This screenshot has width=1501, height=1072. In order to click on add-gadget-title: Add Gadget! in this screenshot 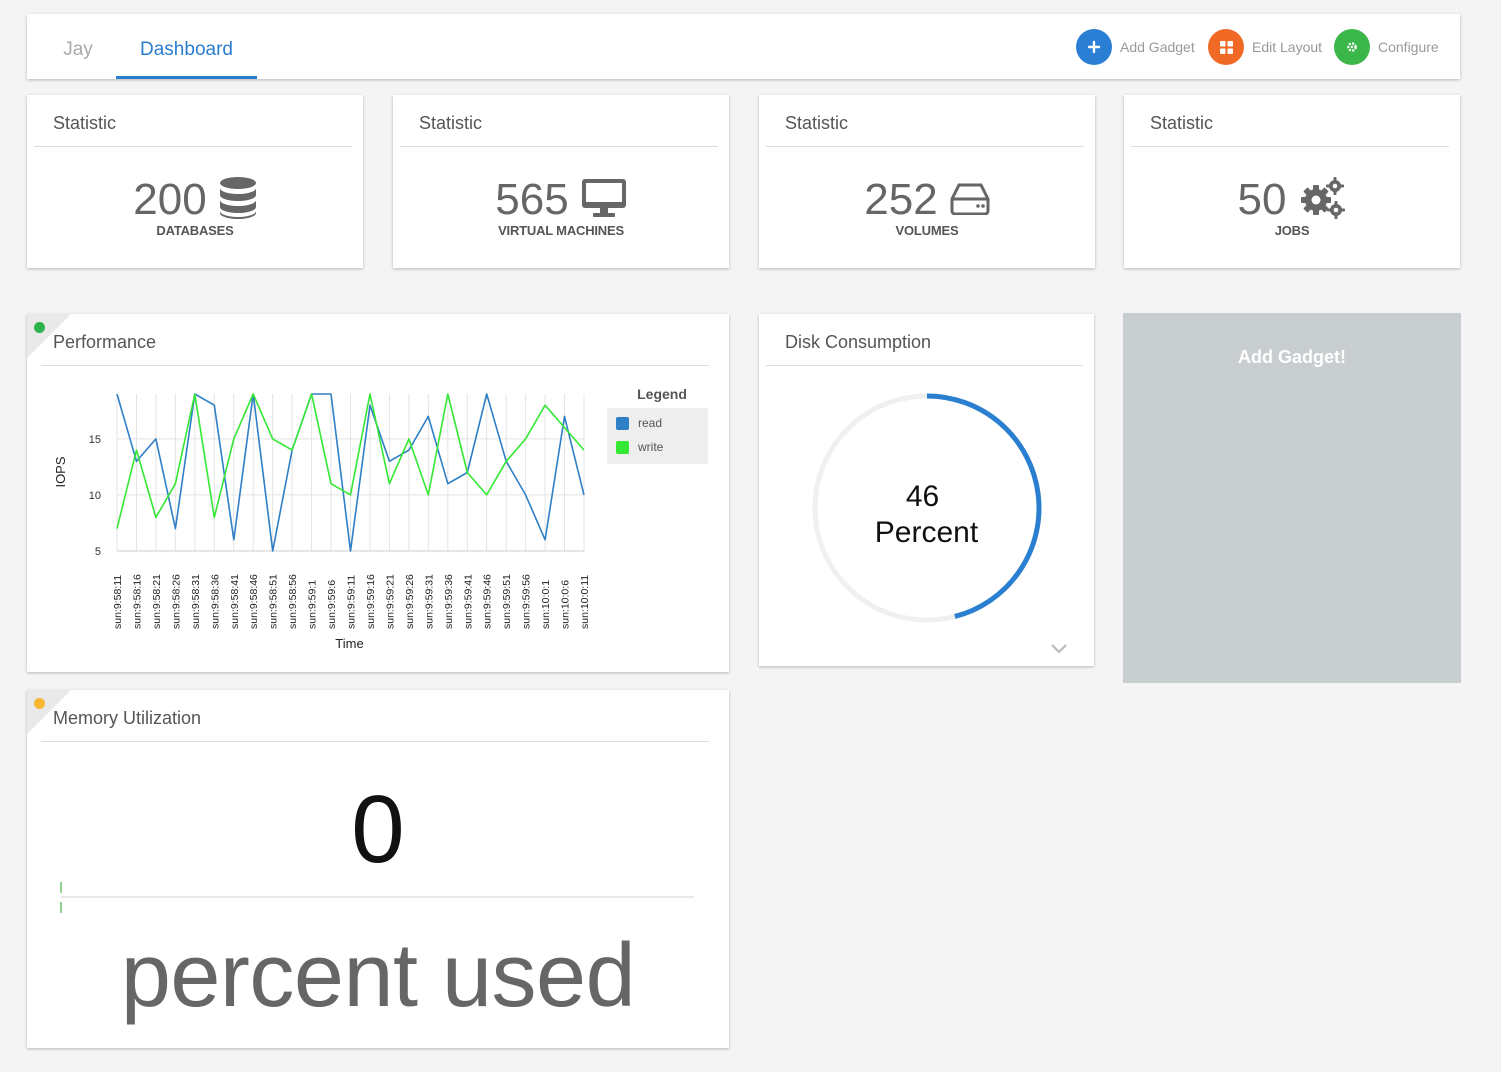, I will do `click(1292, 357)`.